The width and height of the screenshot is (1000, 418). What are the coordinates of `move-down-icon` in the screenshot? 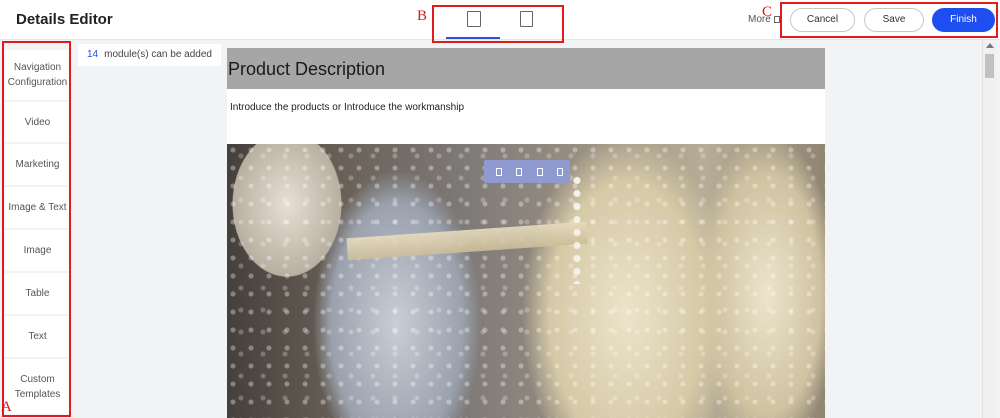 It's located at (519, 172).